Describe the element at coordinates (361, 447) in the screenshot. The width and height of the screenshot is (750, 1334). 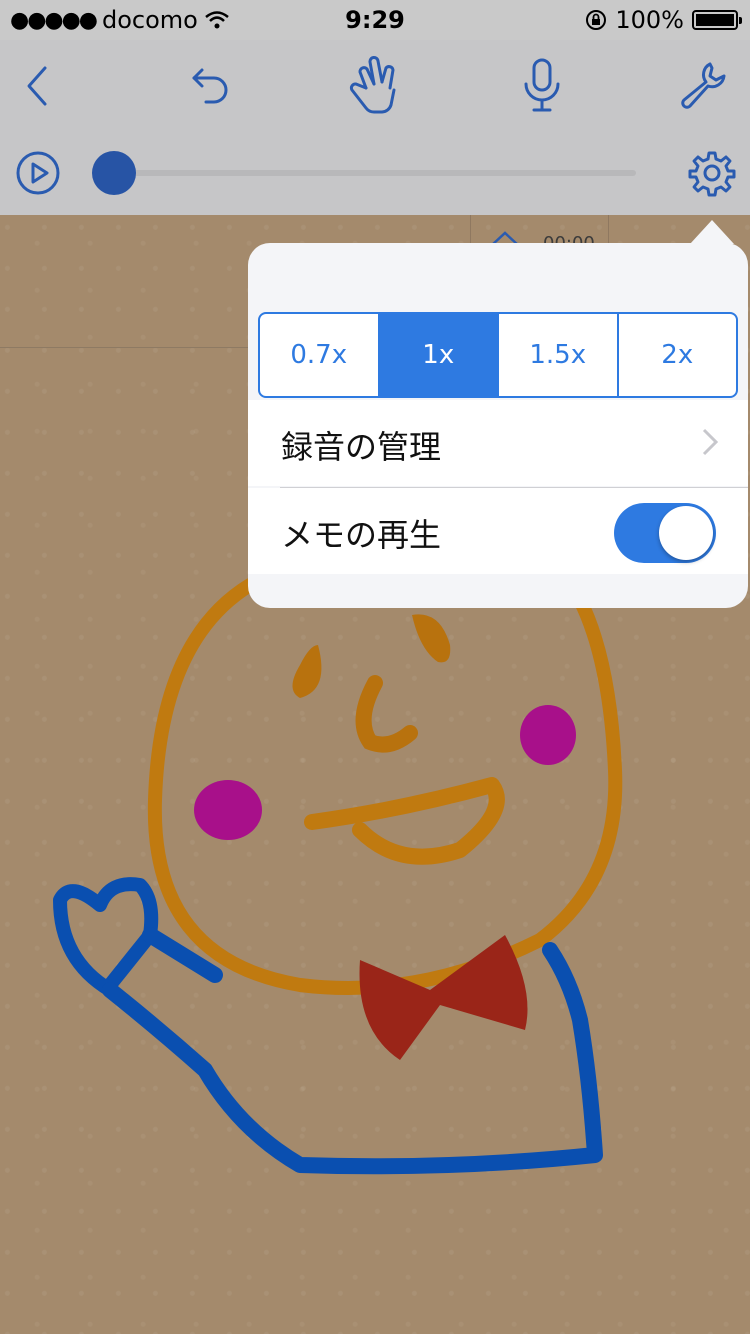
I see `manage-recordings-label: 録音の管理` at that location.